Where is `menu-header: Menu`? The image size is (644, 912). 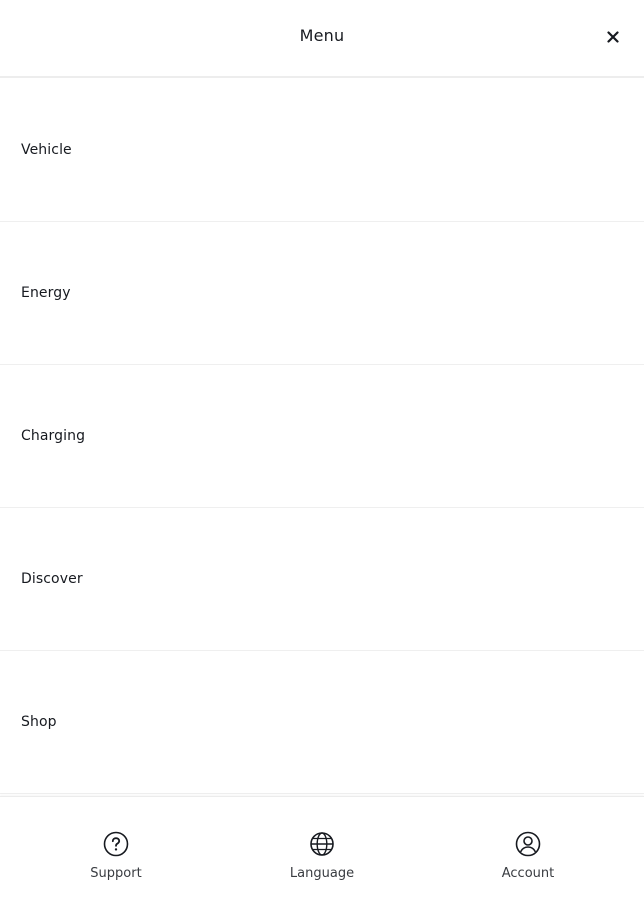 menu-header: Menu is located at coordinates (322, 39).